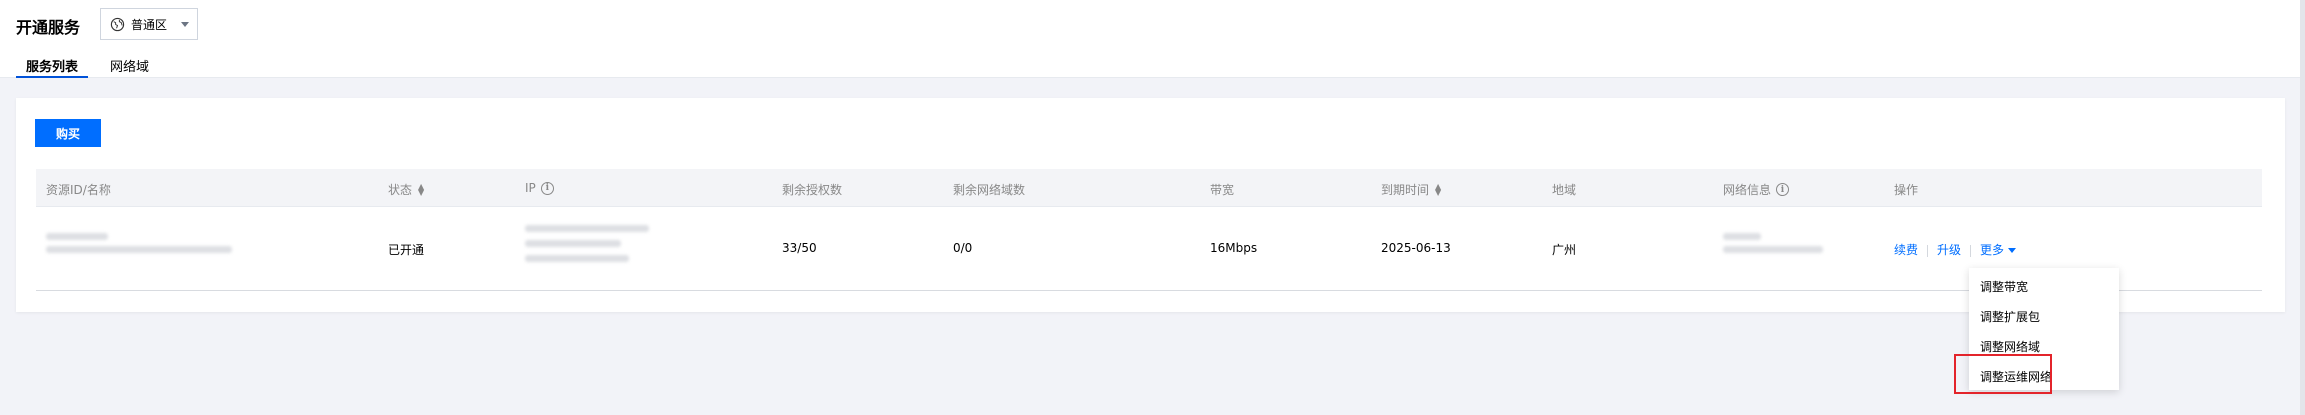 The image size is (2305, 415). Describe the element at coordinates (1416, 248) in the screenshot. I see `expire-value: 2025-06-13` at that location.